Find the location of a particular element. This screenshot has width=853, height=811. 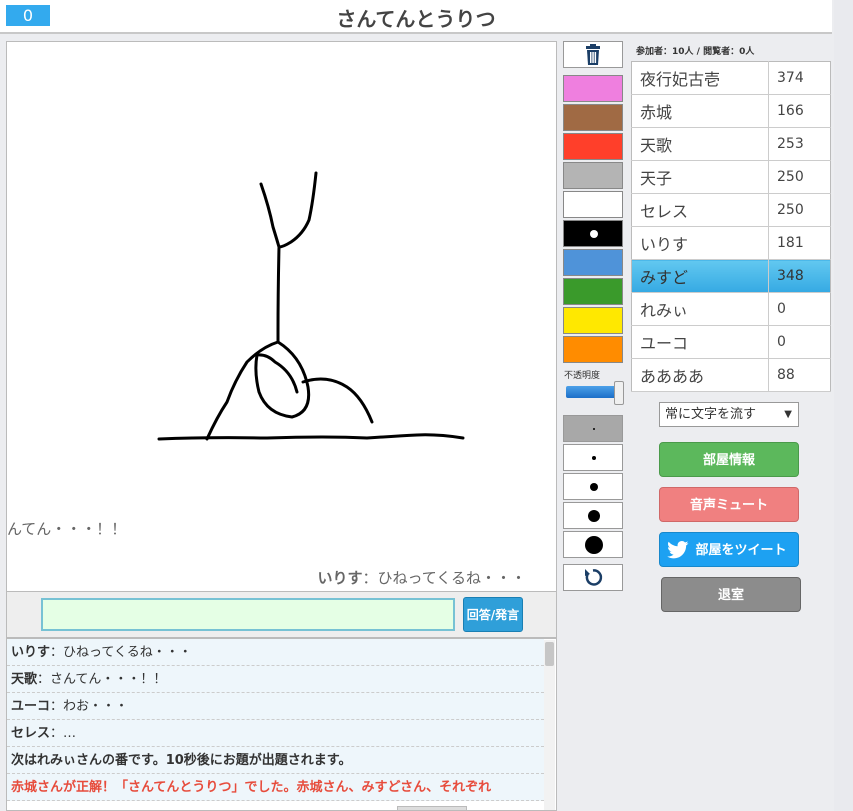

opacity-slider-track is located at coordinates (592, 392).